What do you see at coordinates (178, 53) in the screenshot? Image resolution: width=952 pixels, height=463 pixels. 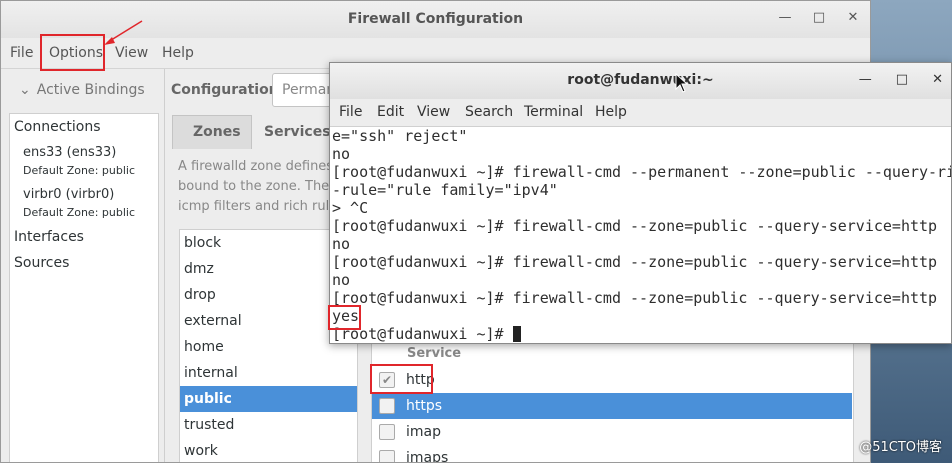 I see `menu-help: Help` at bounding box center [178, 53].